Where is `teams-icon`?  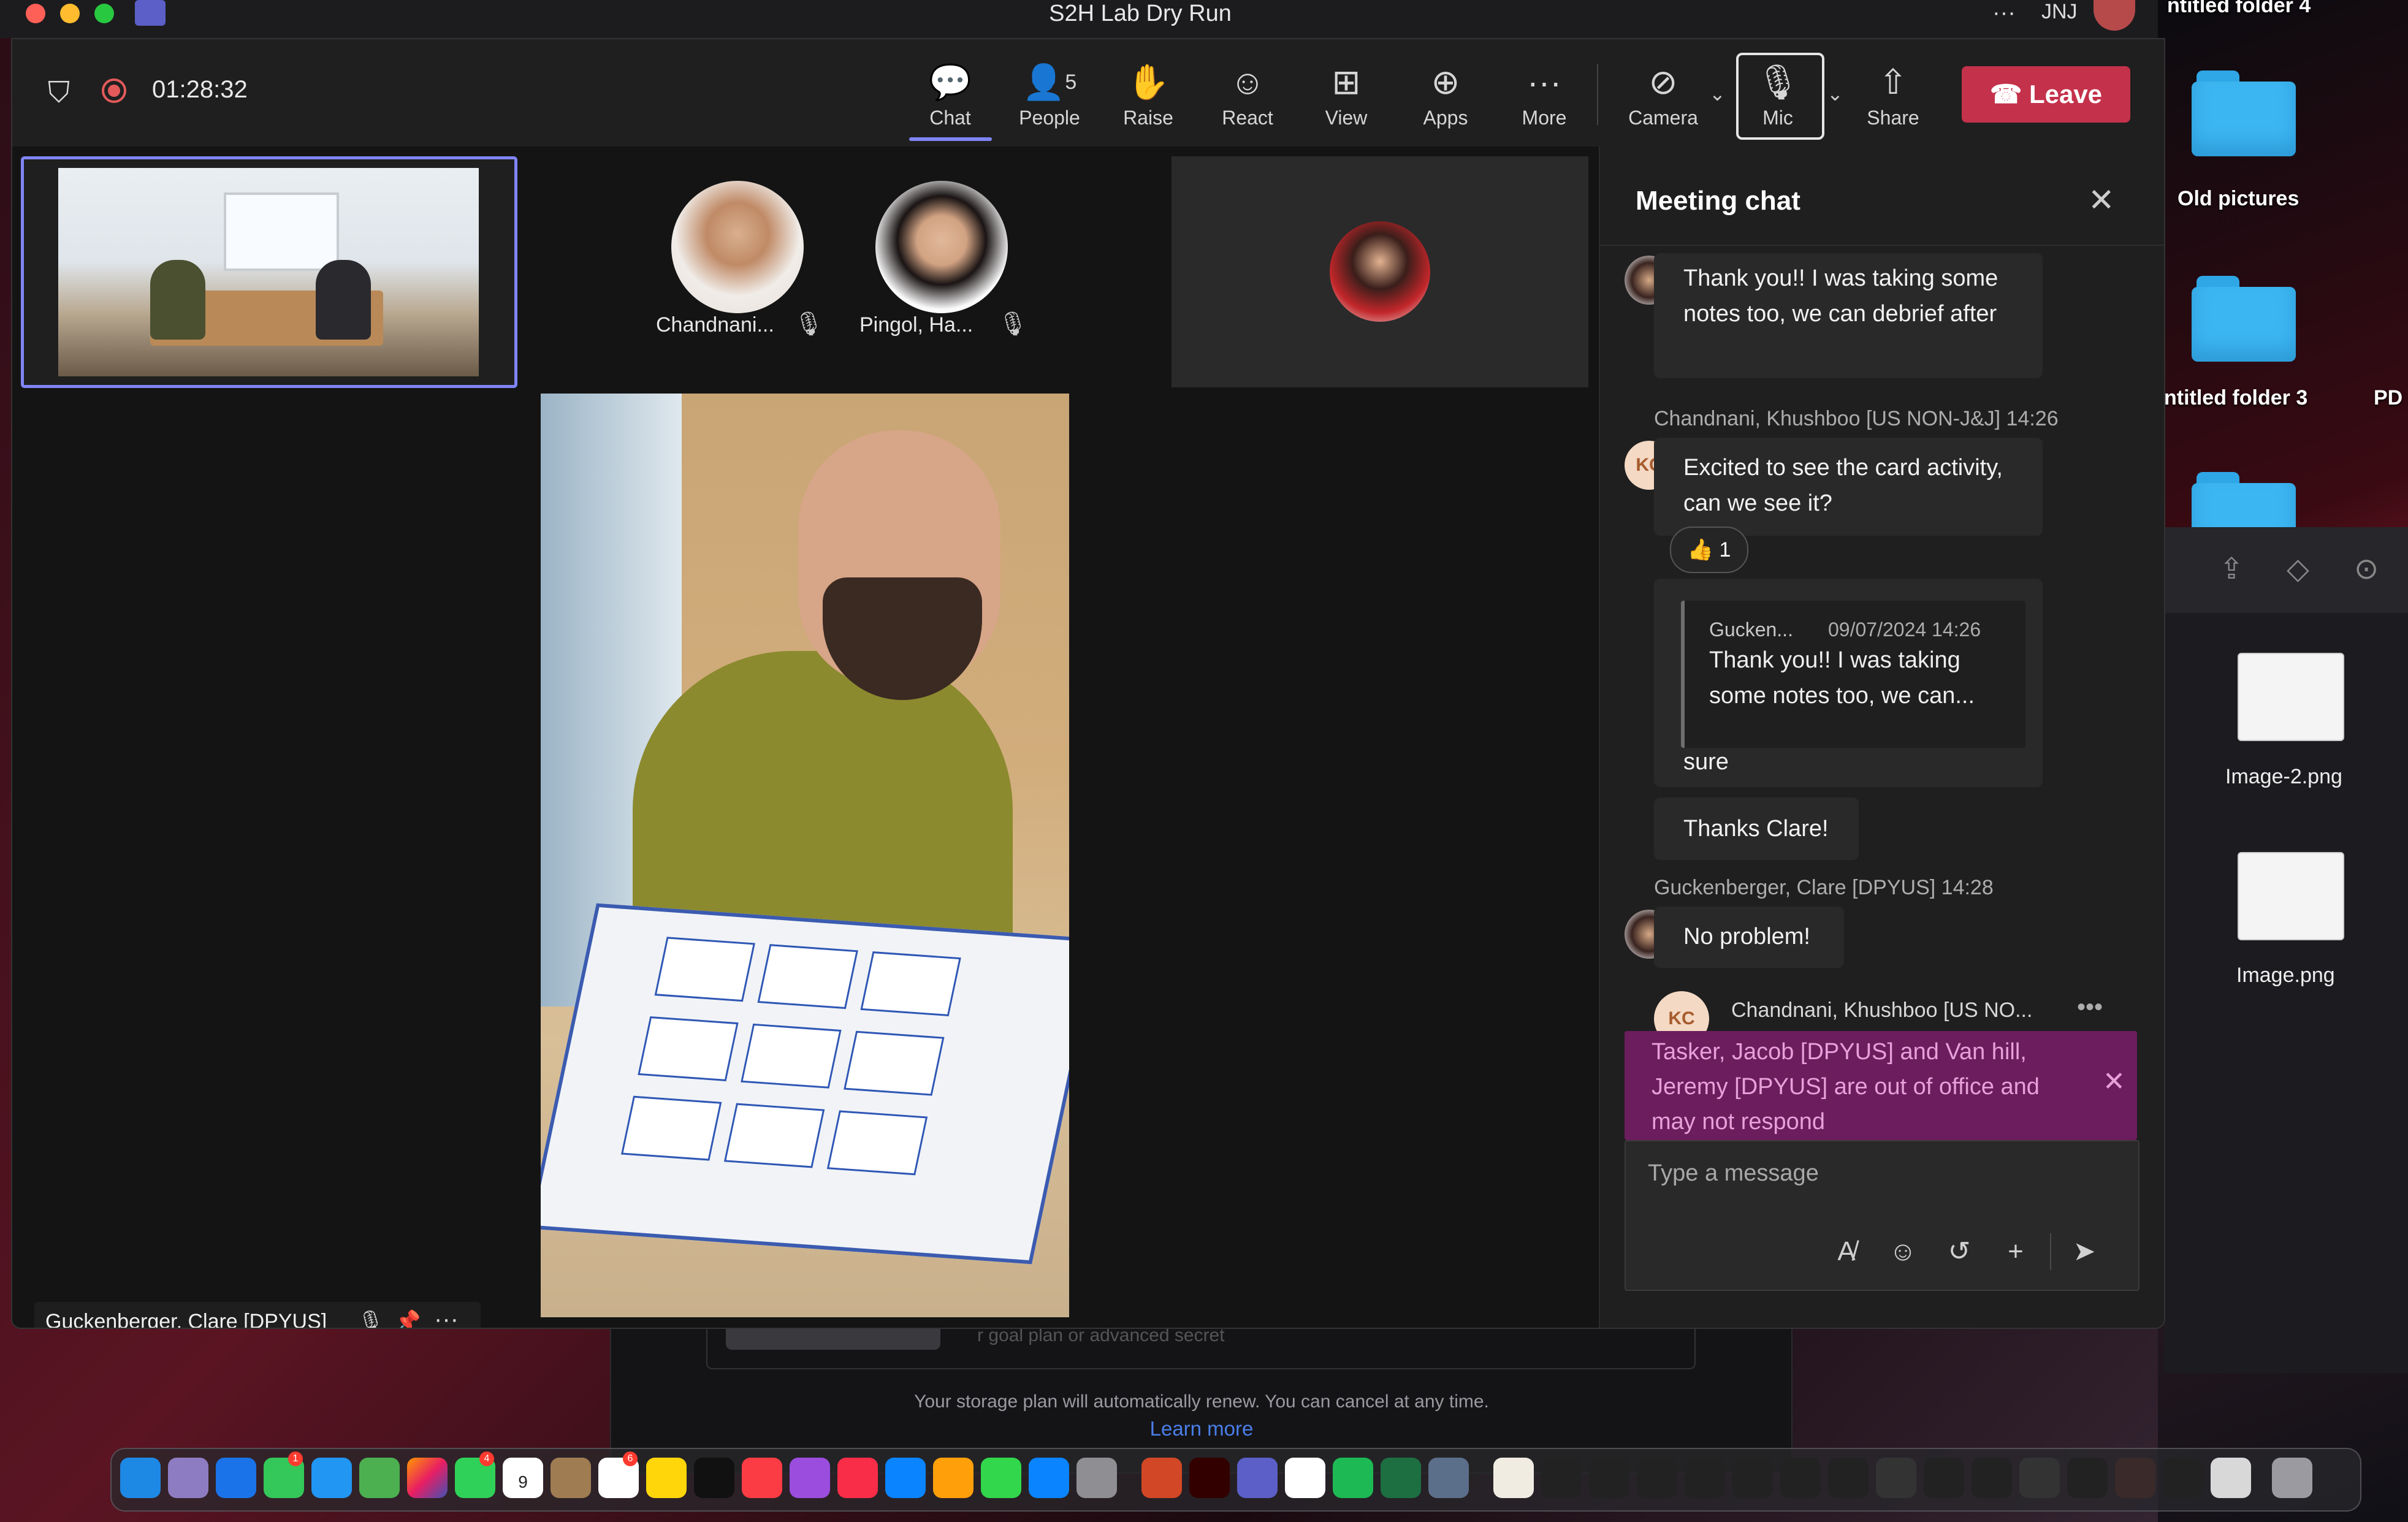 teams-icon is located at coordinates (1257, 1478).